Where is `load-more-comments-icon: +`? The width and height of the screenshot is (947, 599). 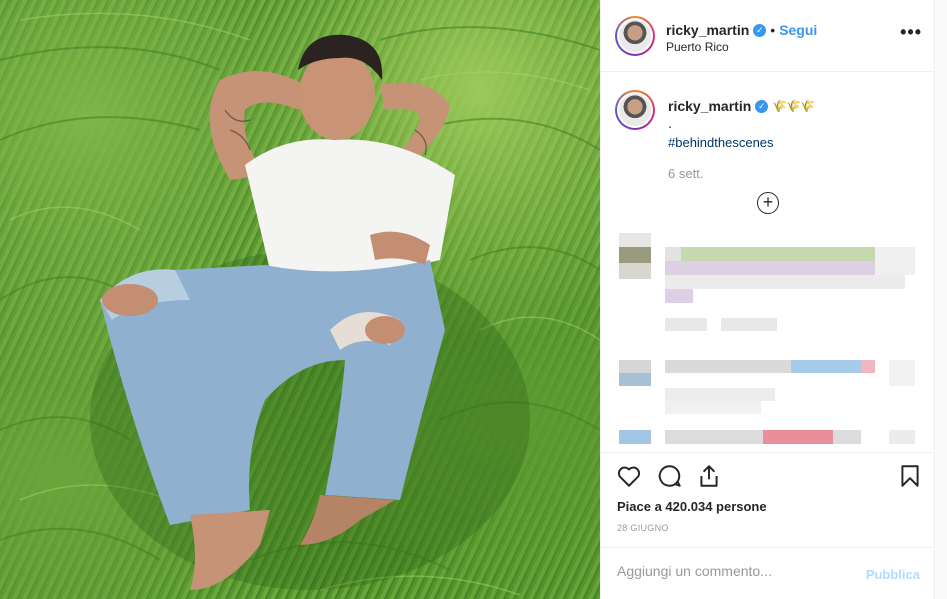 load-more-comments-icon: + is located at coordinates (768, 203).